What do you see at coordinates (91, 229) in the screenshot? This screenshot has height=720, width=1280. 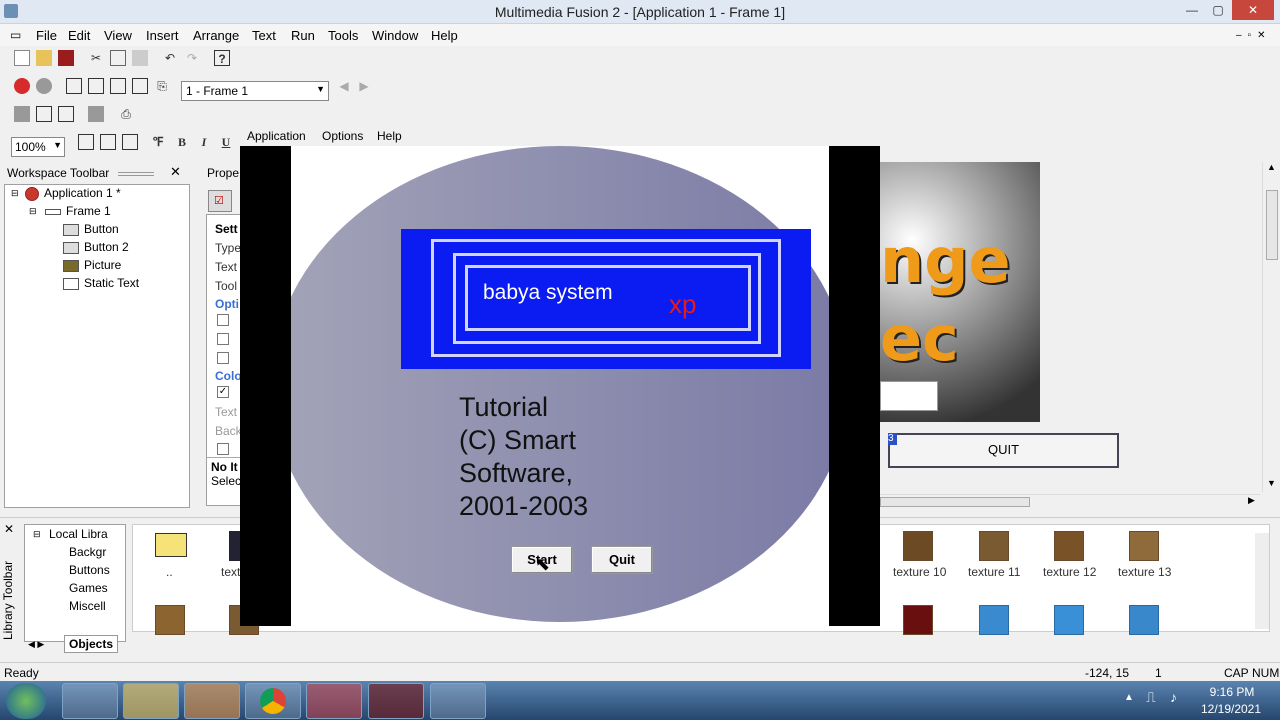 I see `tree-item-button: Button` at bounding box center [91, 229].